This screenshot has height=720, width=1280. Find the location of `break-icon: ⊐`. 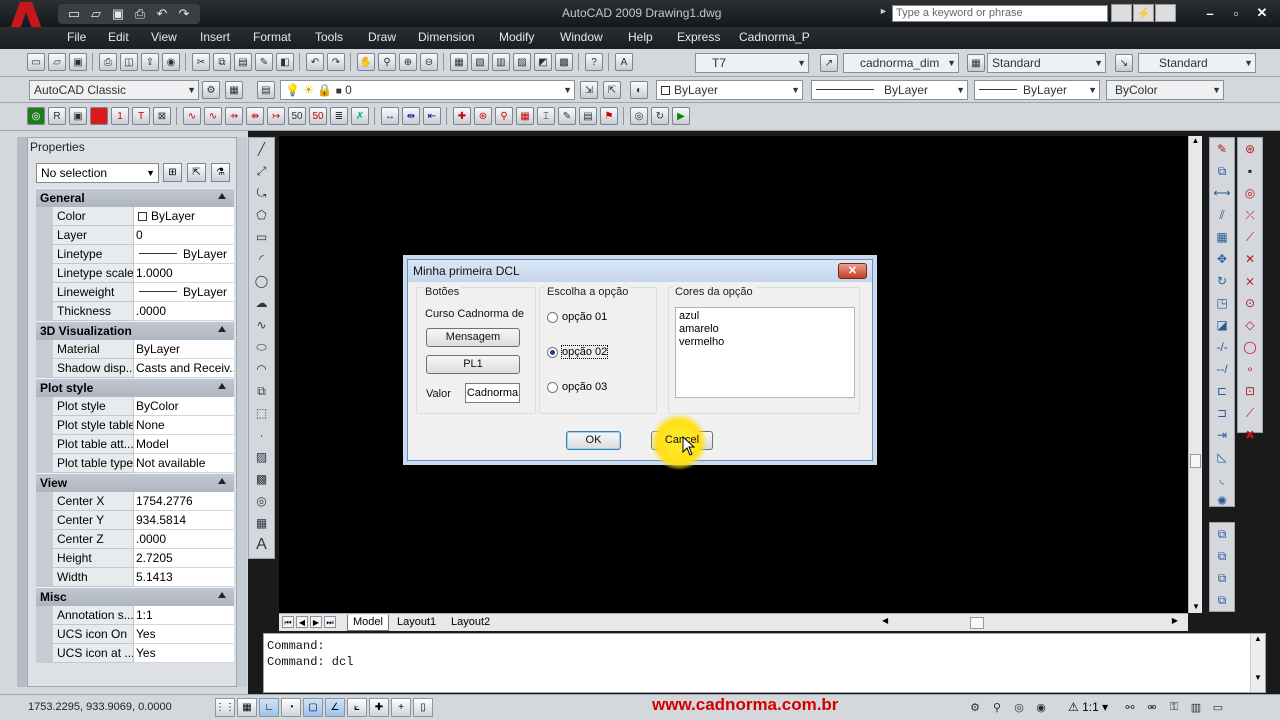

break-icon: ⊐ is located at coordinates (1222, 413).